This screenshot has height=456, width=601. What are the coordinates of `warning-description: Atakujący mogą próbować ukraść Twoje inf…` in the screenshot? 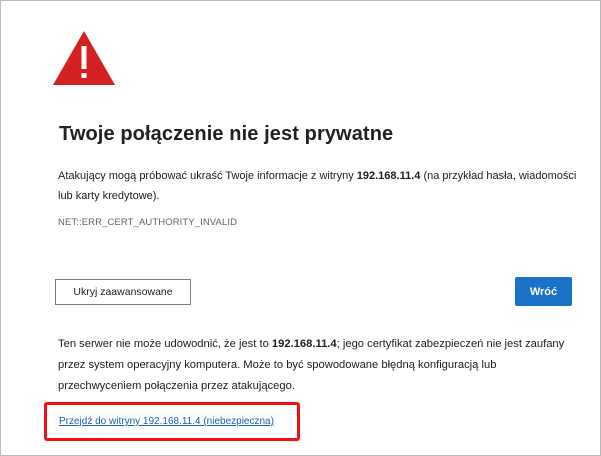 It's located at (318, 186).